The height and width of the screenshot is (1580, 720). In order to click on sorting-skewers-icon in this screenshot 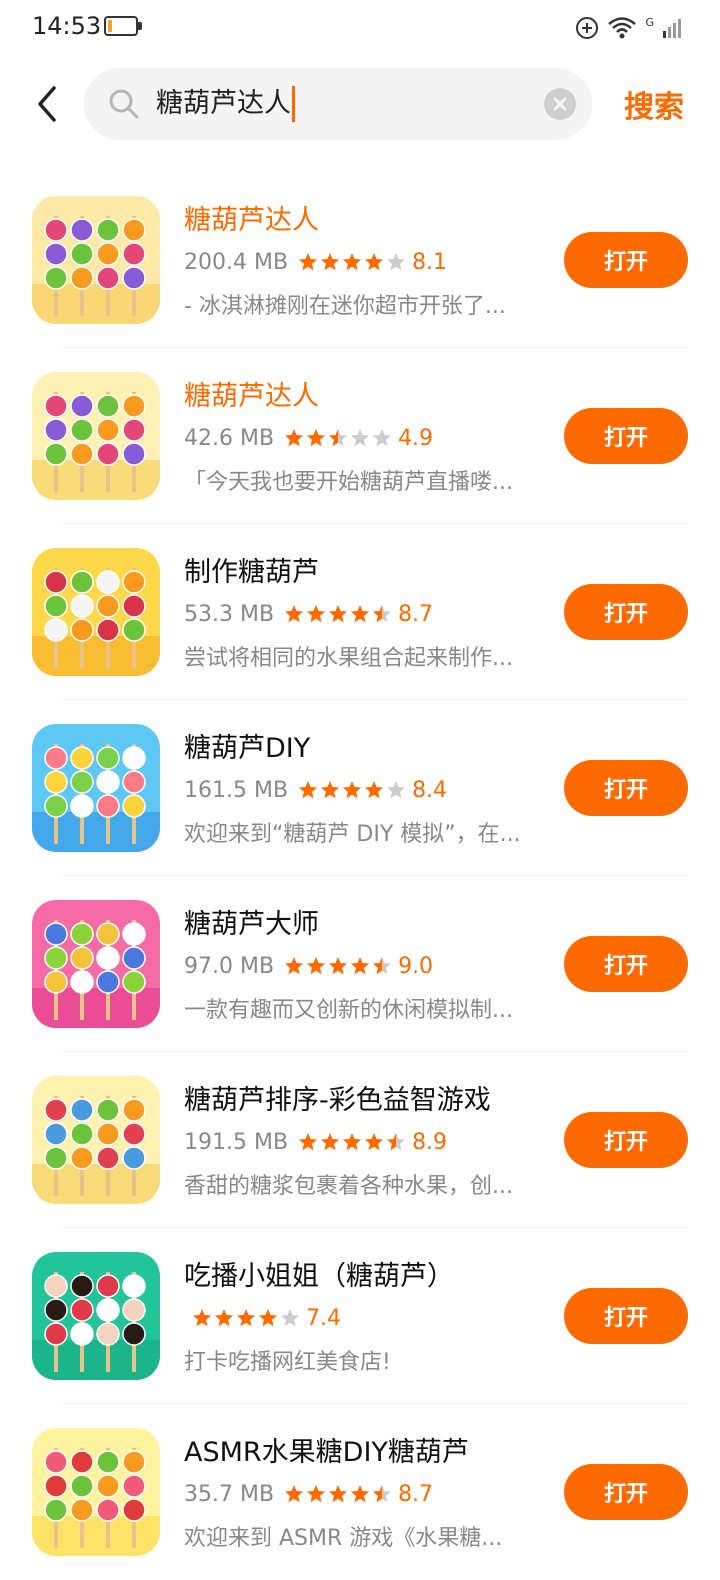, I will do `click(96, 1140)`.